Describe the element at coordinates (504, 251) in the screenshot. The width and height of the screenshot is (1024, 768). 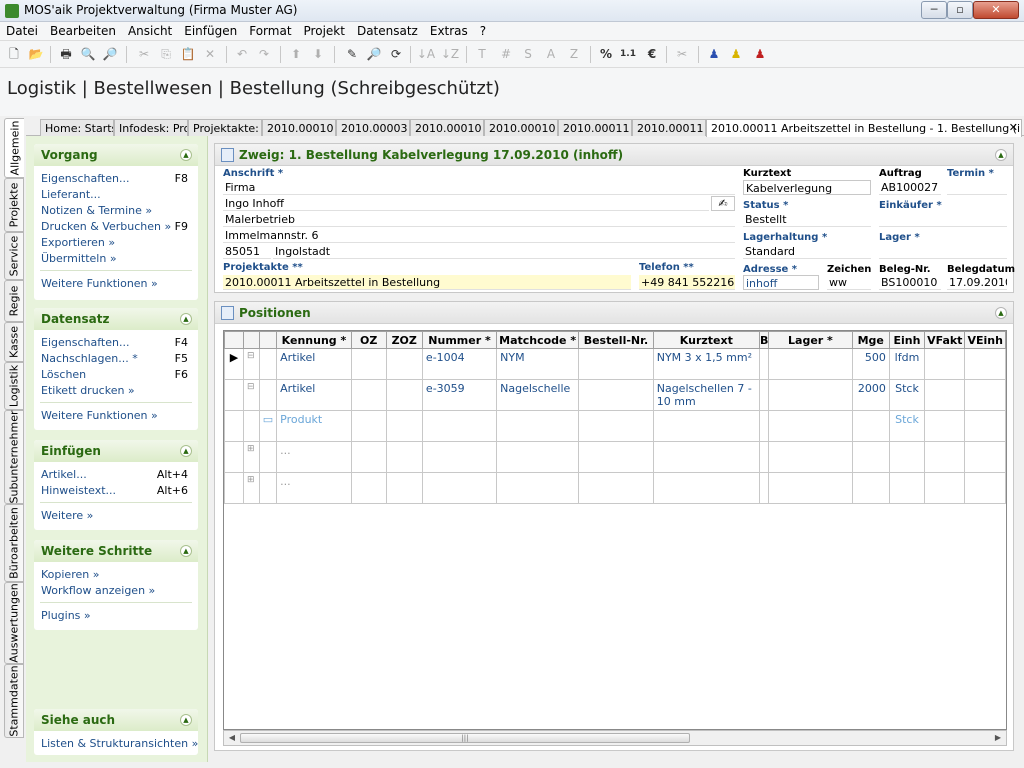
I see `ort-field: Ingolstadt` at that location.